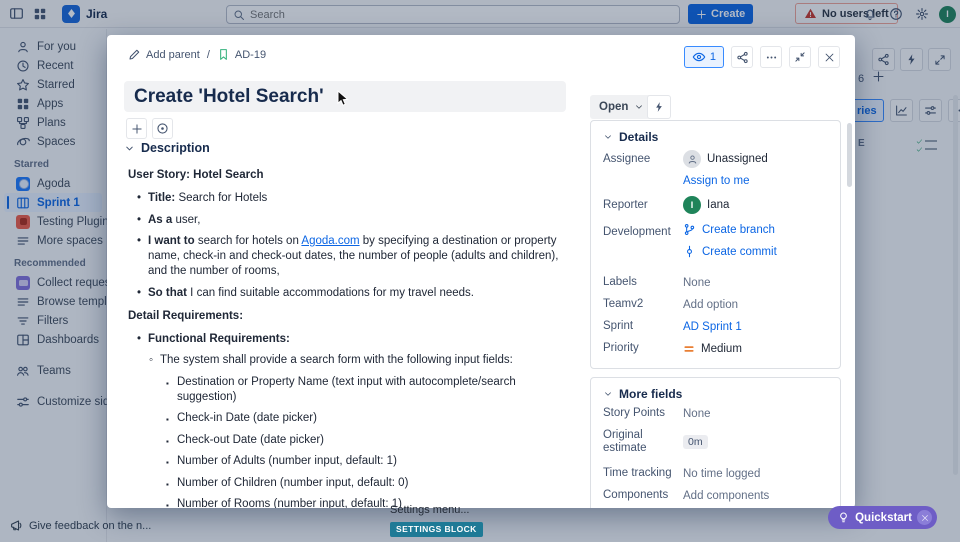 The image size is (960, 542). What do you see at coordinates (614, 107) in the screenshot?
I see `status-label: Open` at bounding box center [614, 107].